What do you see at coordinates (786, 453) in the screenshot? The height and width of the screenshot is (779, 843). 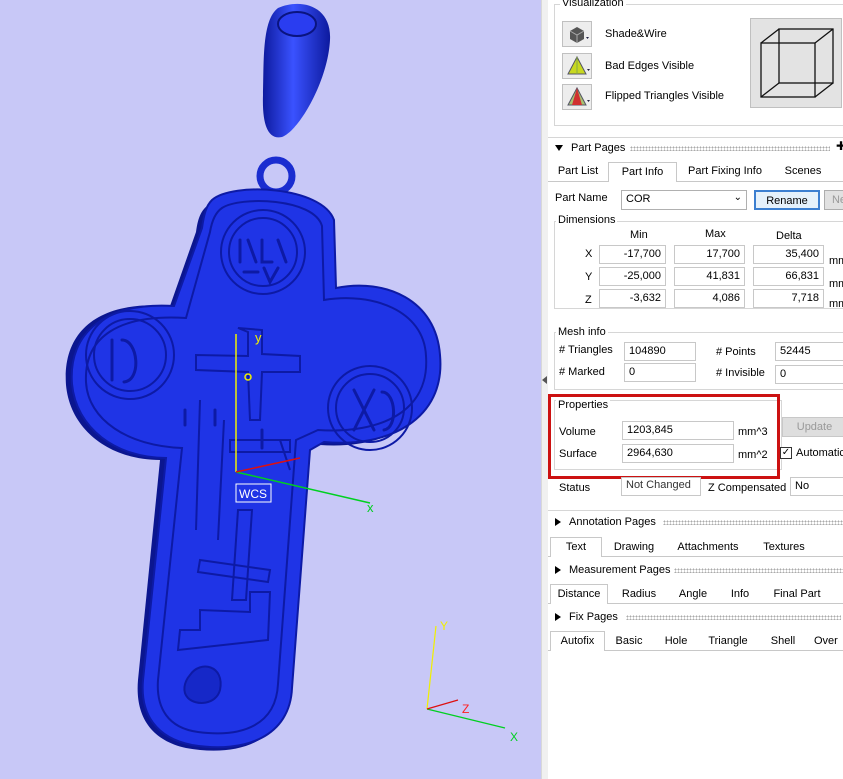 I see `automatic-checkbox: ✓` at bounding box center [786, 453].